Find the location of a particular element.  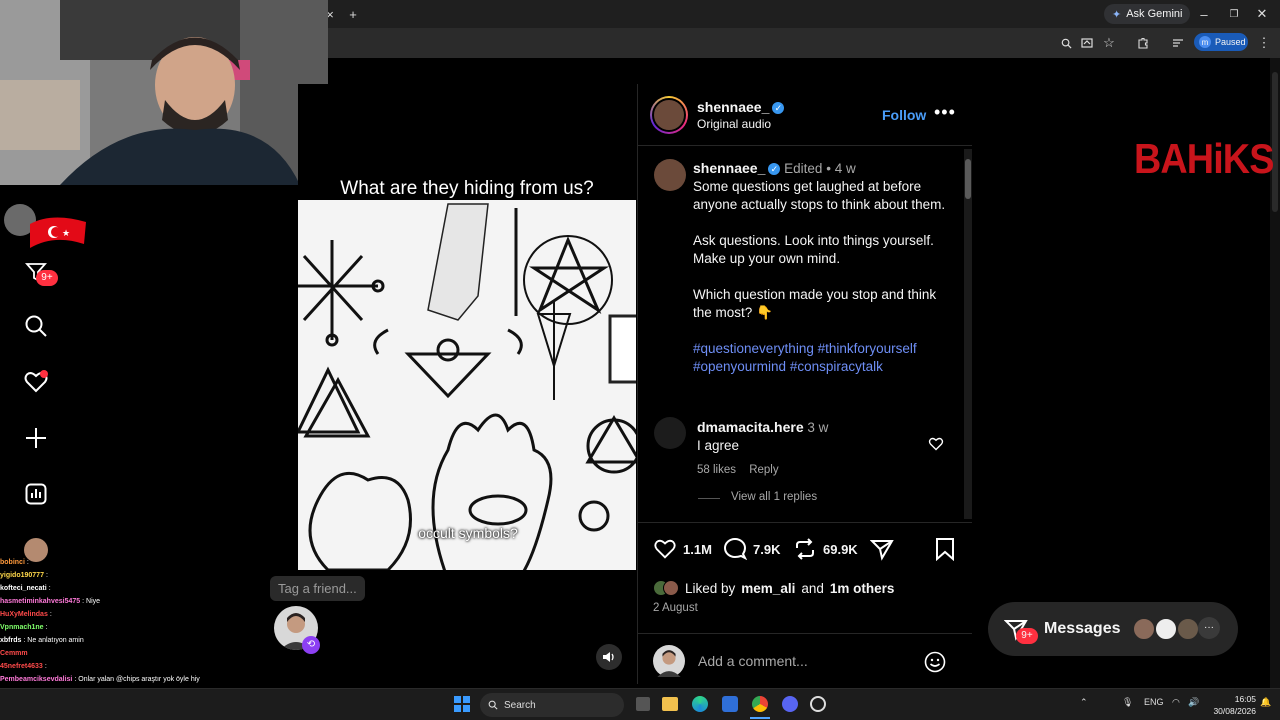

microphone-icon: 🎙 is located at coordinates (1127, 702).